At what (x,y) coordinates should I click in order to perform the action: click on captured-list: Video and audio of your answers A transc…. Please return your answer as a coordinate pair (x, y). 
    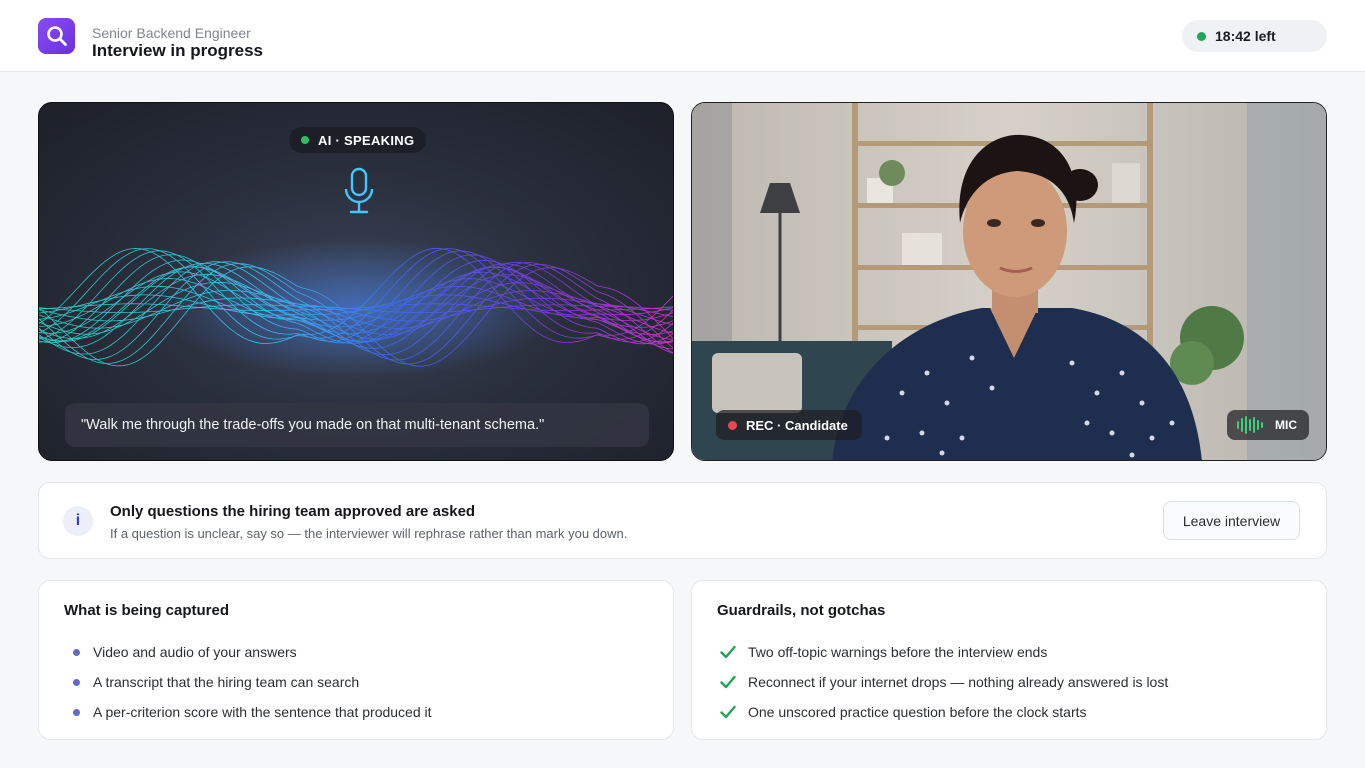
    Looking at the image, I should click on (248, 682).